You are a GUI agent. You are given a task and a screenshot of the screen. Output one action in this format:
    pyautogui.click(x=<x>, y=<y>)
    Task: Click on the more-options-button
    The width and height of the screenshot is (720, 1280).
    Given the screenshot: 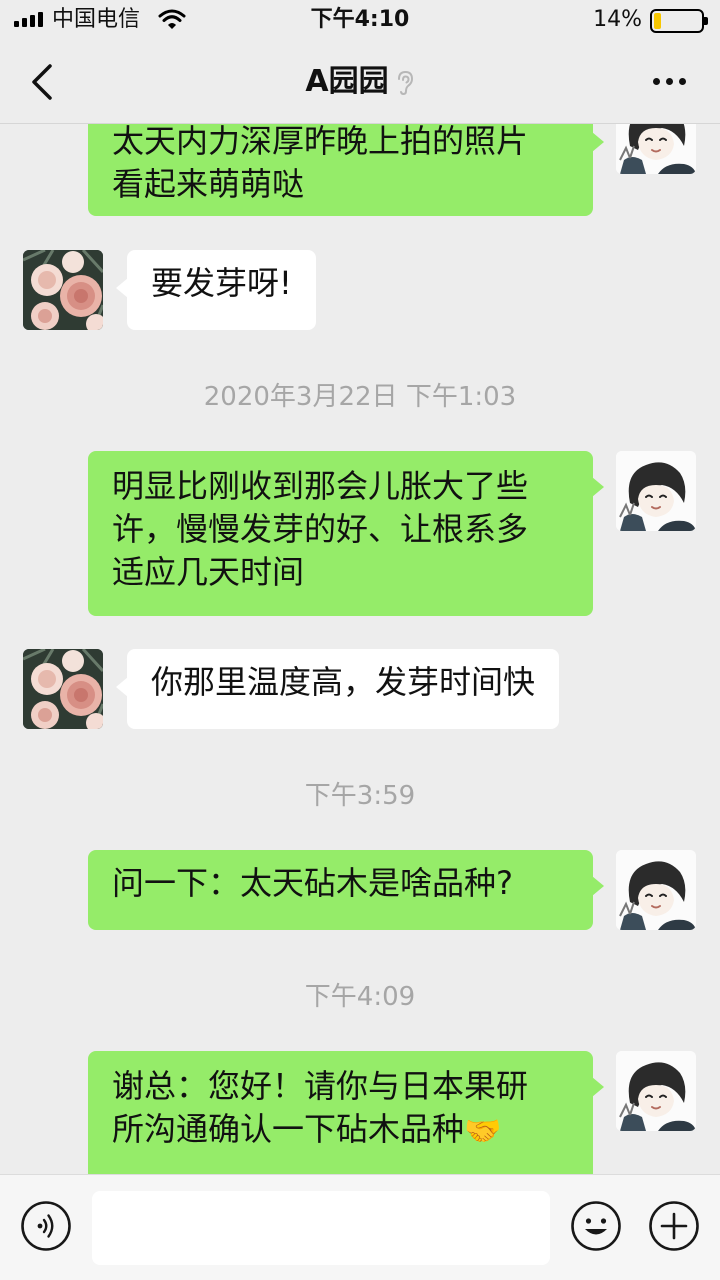 What is the action you would take?
    pyautogui.click(x=669, y=81)
    